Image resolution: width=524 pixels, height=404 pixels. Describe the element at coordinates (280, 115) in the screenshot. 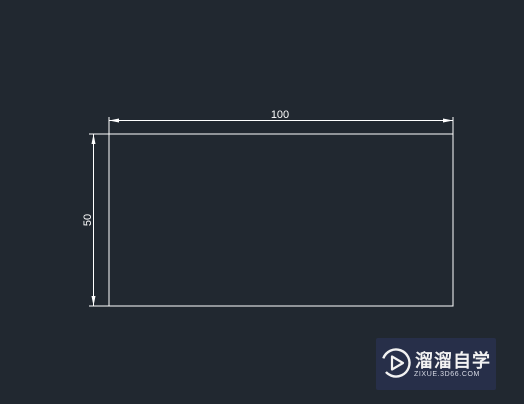

I see `horizontal-dimension-text: 100` at that location.